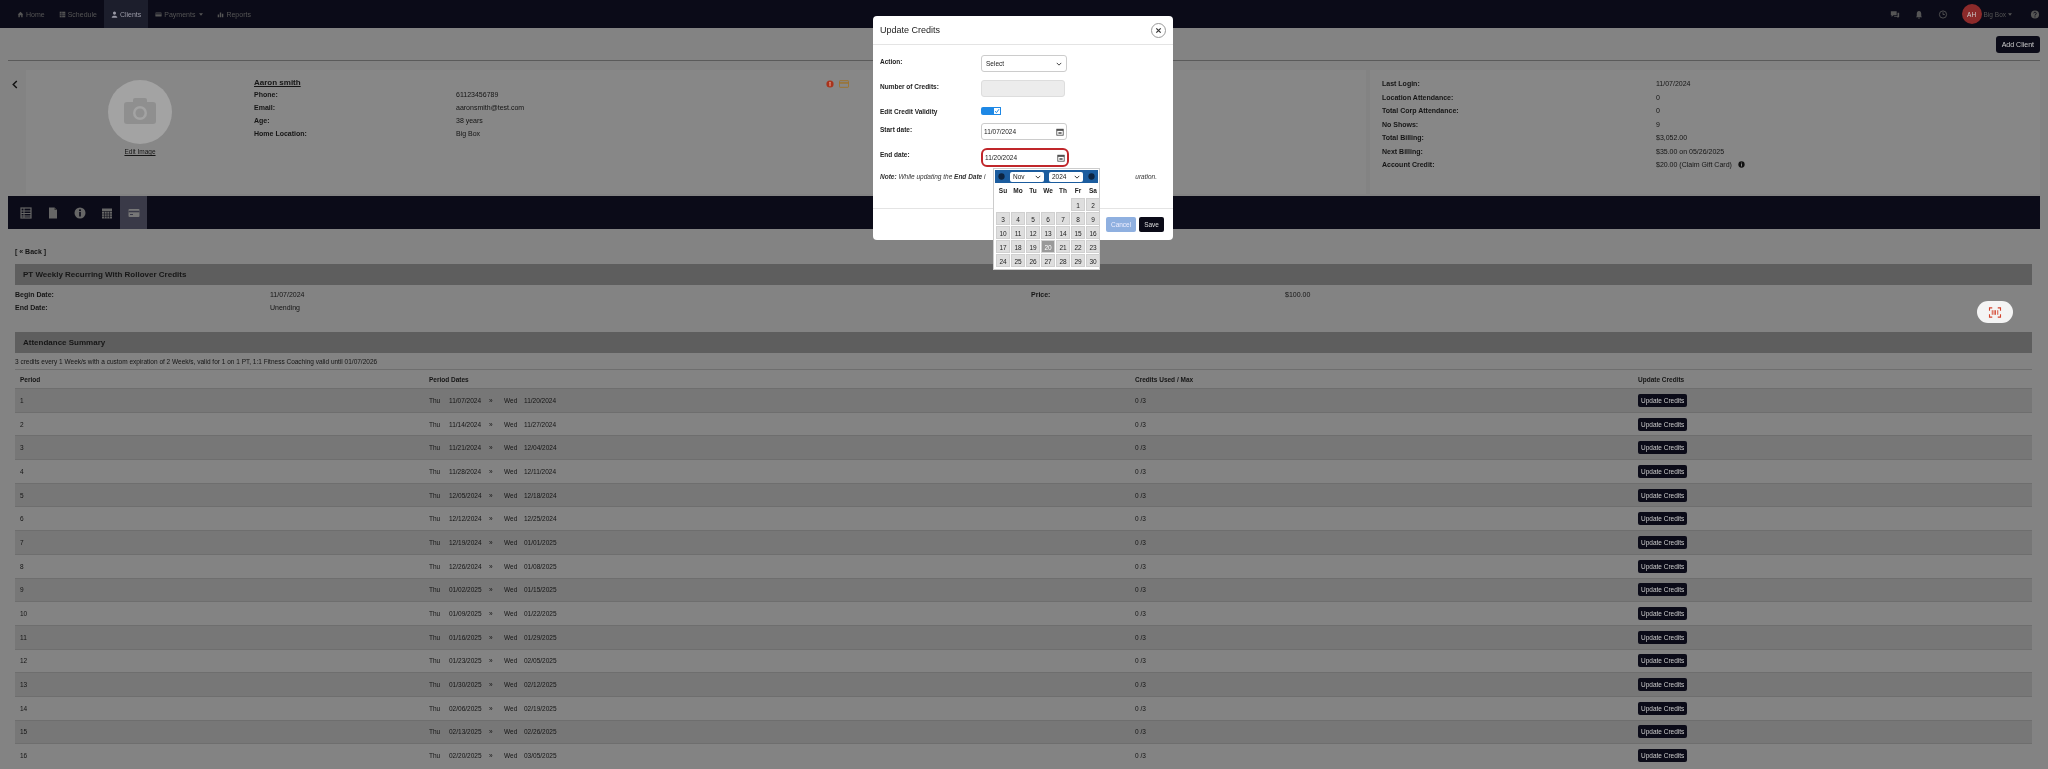 This screenshot has width=2048, height=769. I want to click on section-header: PT Weekly Recurring With Rollover Credits, so click(1023, 274).